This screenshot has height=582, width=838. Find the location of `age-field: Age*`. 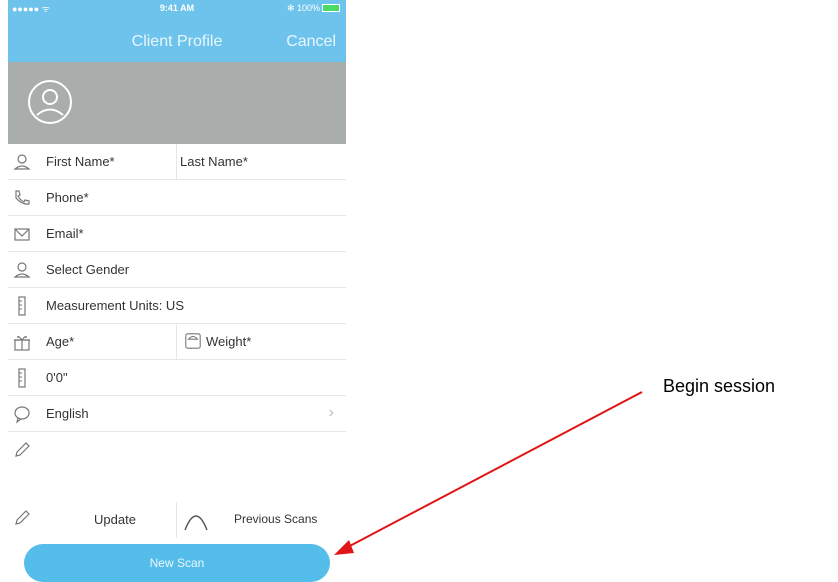

age-field: Age* is located at coordinates (60, 341).